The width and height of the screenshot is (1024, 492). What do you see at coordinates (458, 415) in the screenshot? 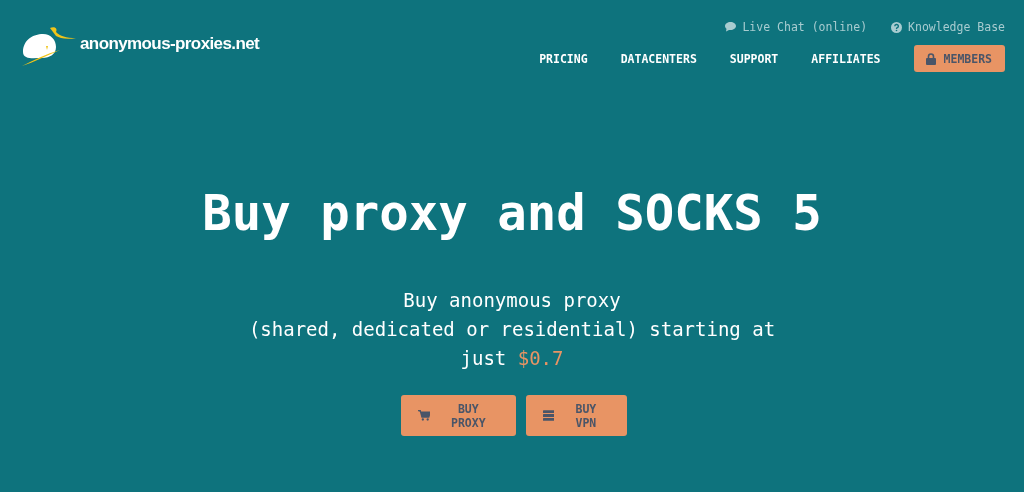
I see `buy-proxy-button: BUY PROXY` at bounding box center [458, 415].